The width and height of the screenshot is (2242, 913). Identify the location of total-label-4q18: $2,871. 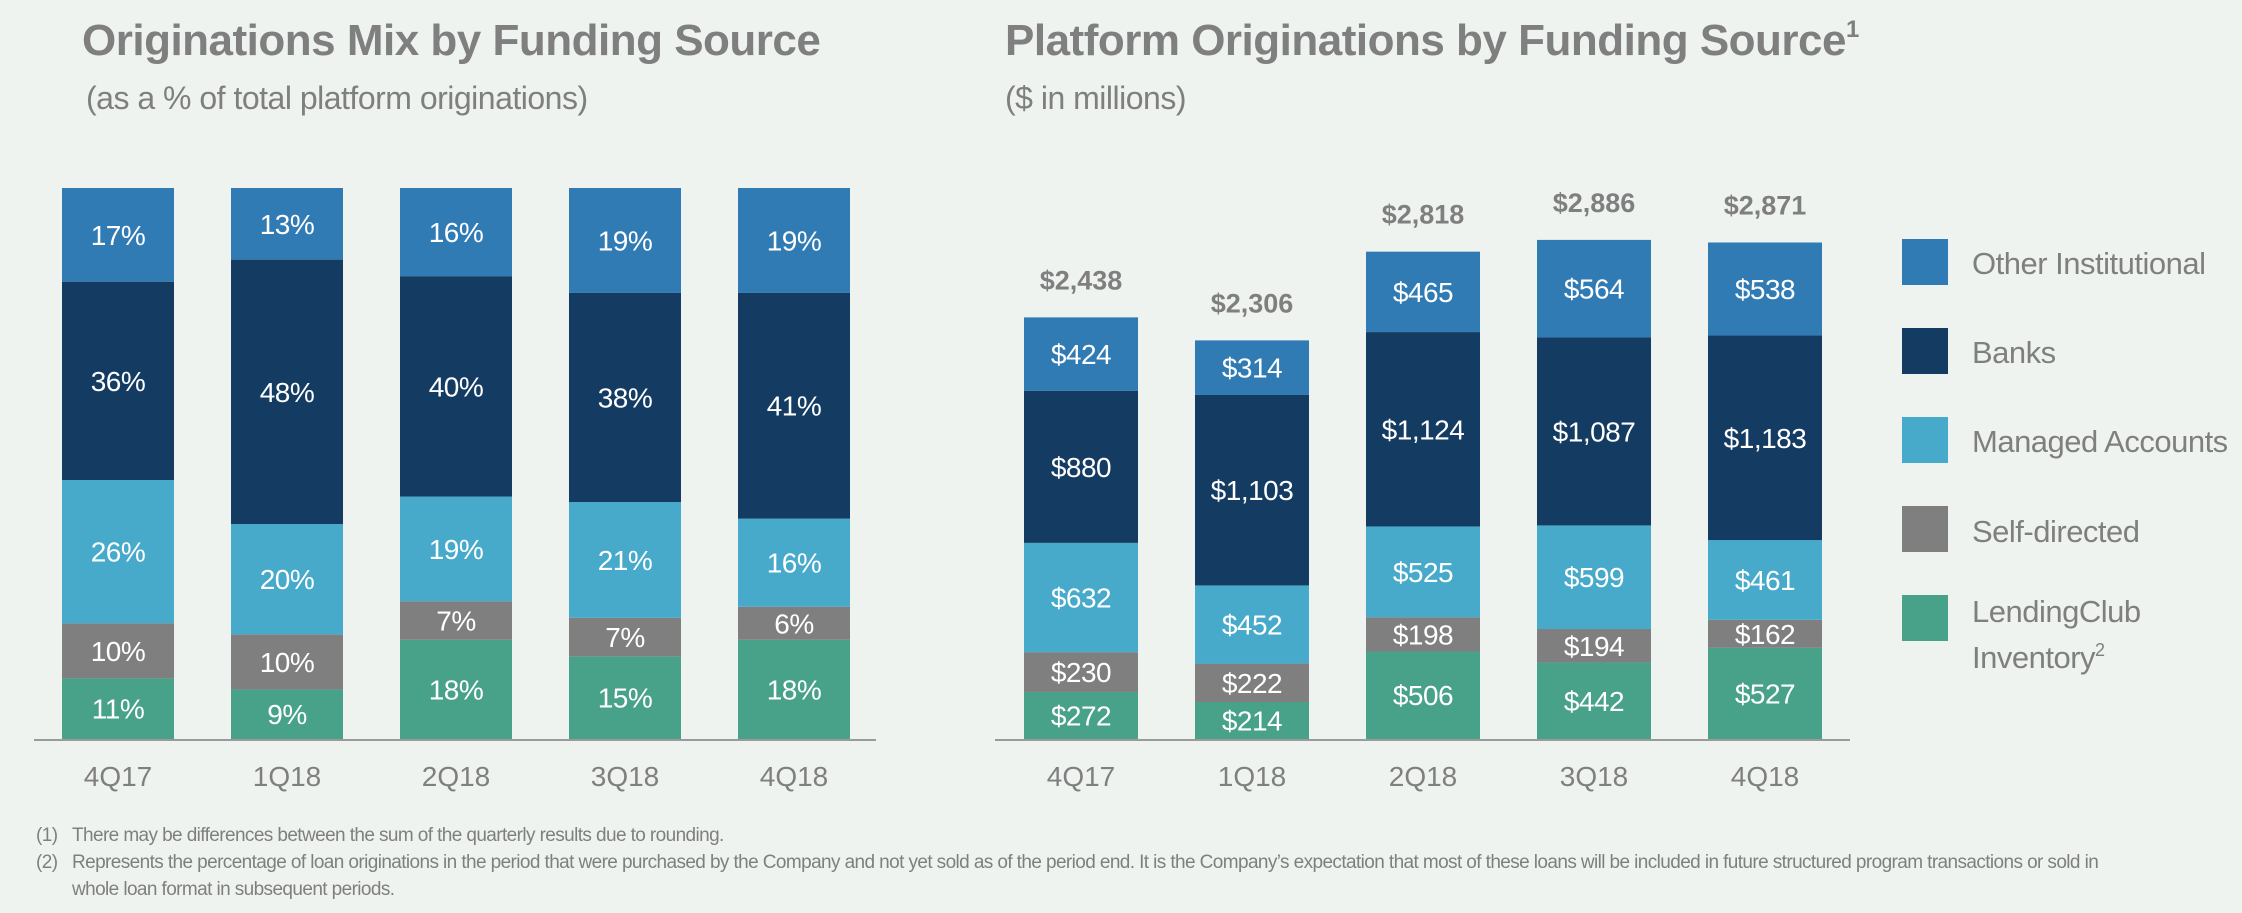
(1765, 205).